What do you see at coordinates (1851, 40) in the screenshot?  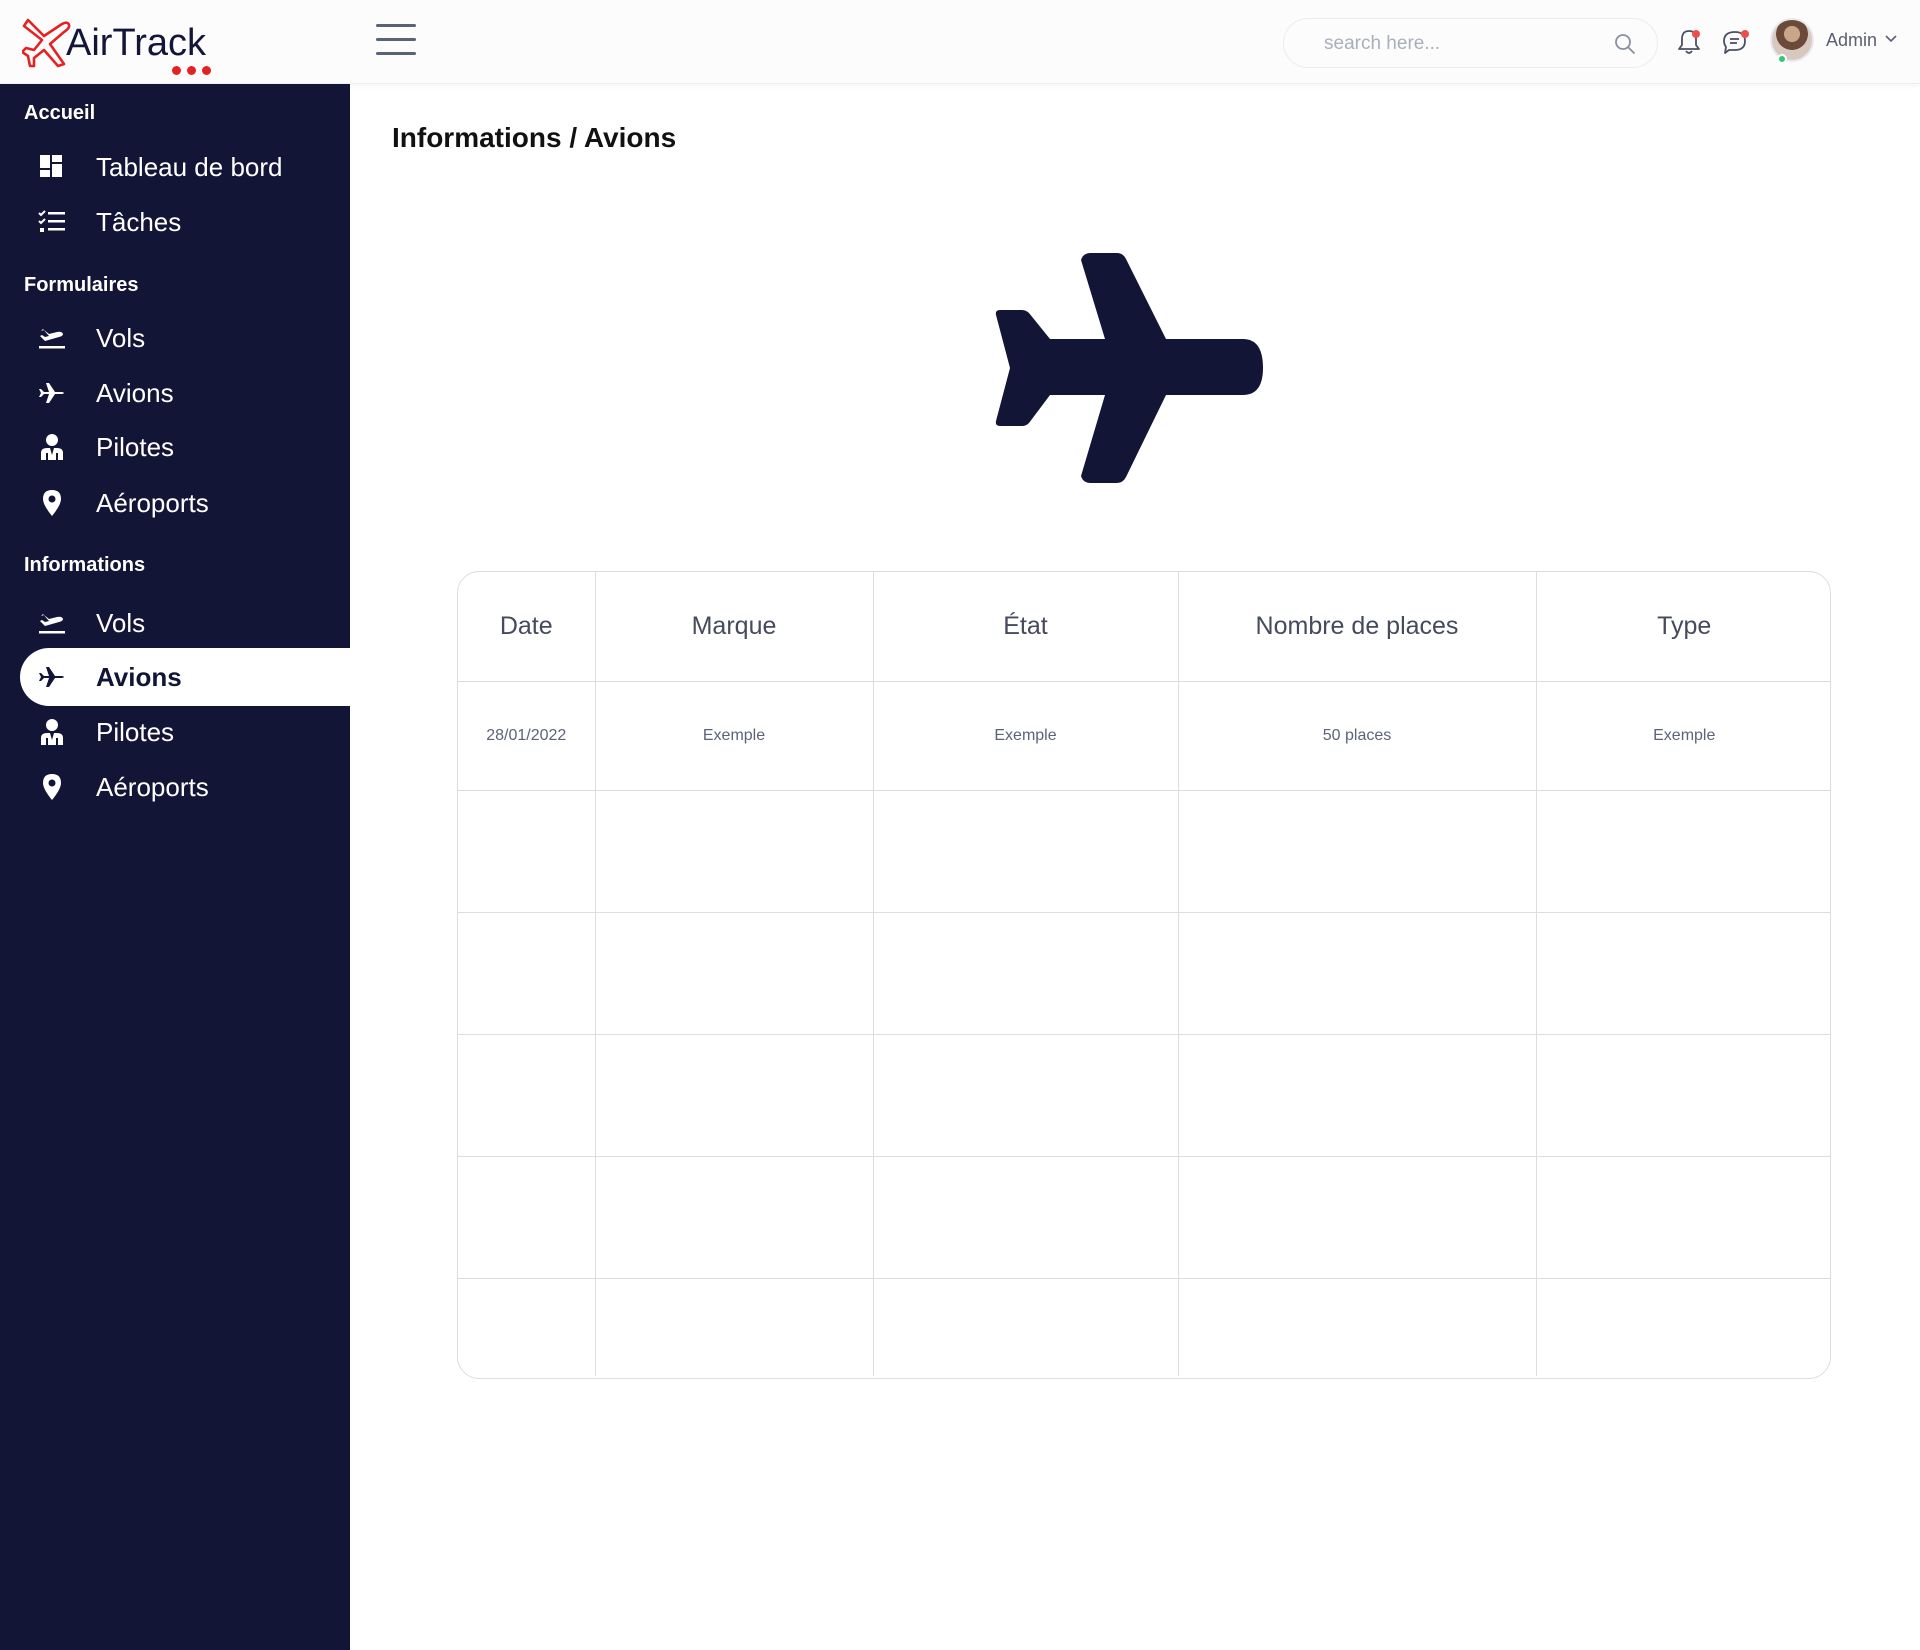 I see `user-name: Admin` at bounding box center [1851, 40].